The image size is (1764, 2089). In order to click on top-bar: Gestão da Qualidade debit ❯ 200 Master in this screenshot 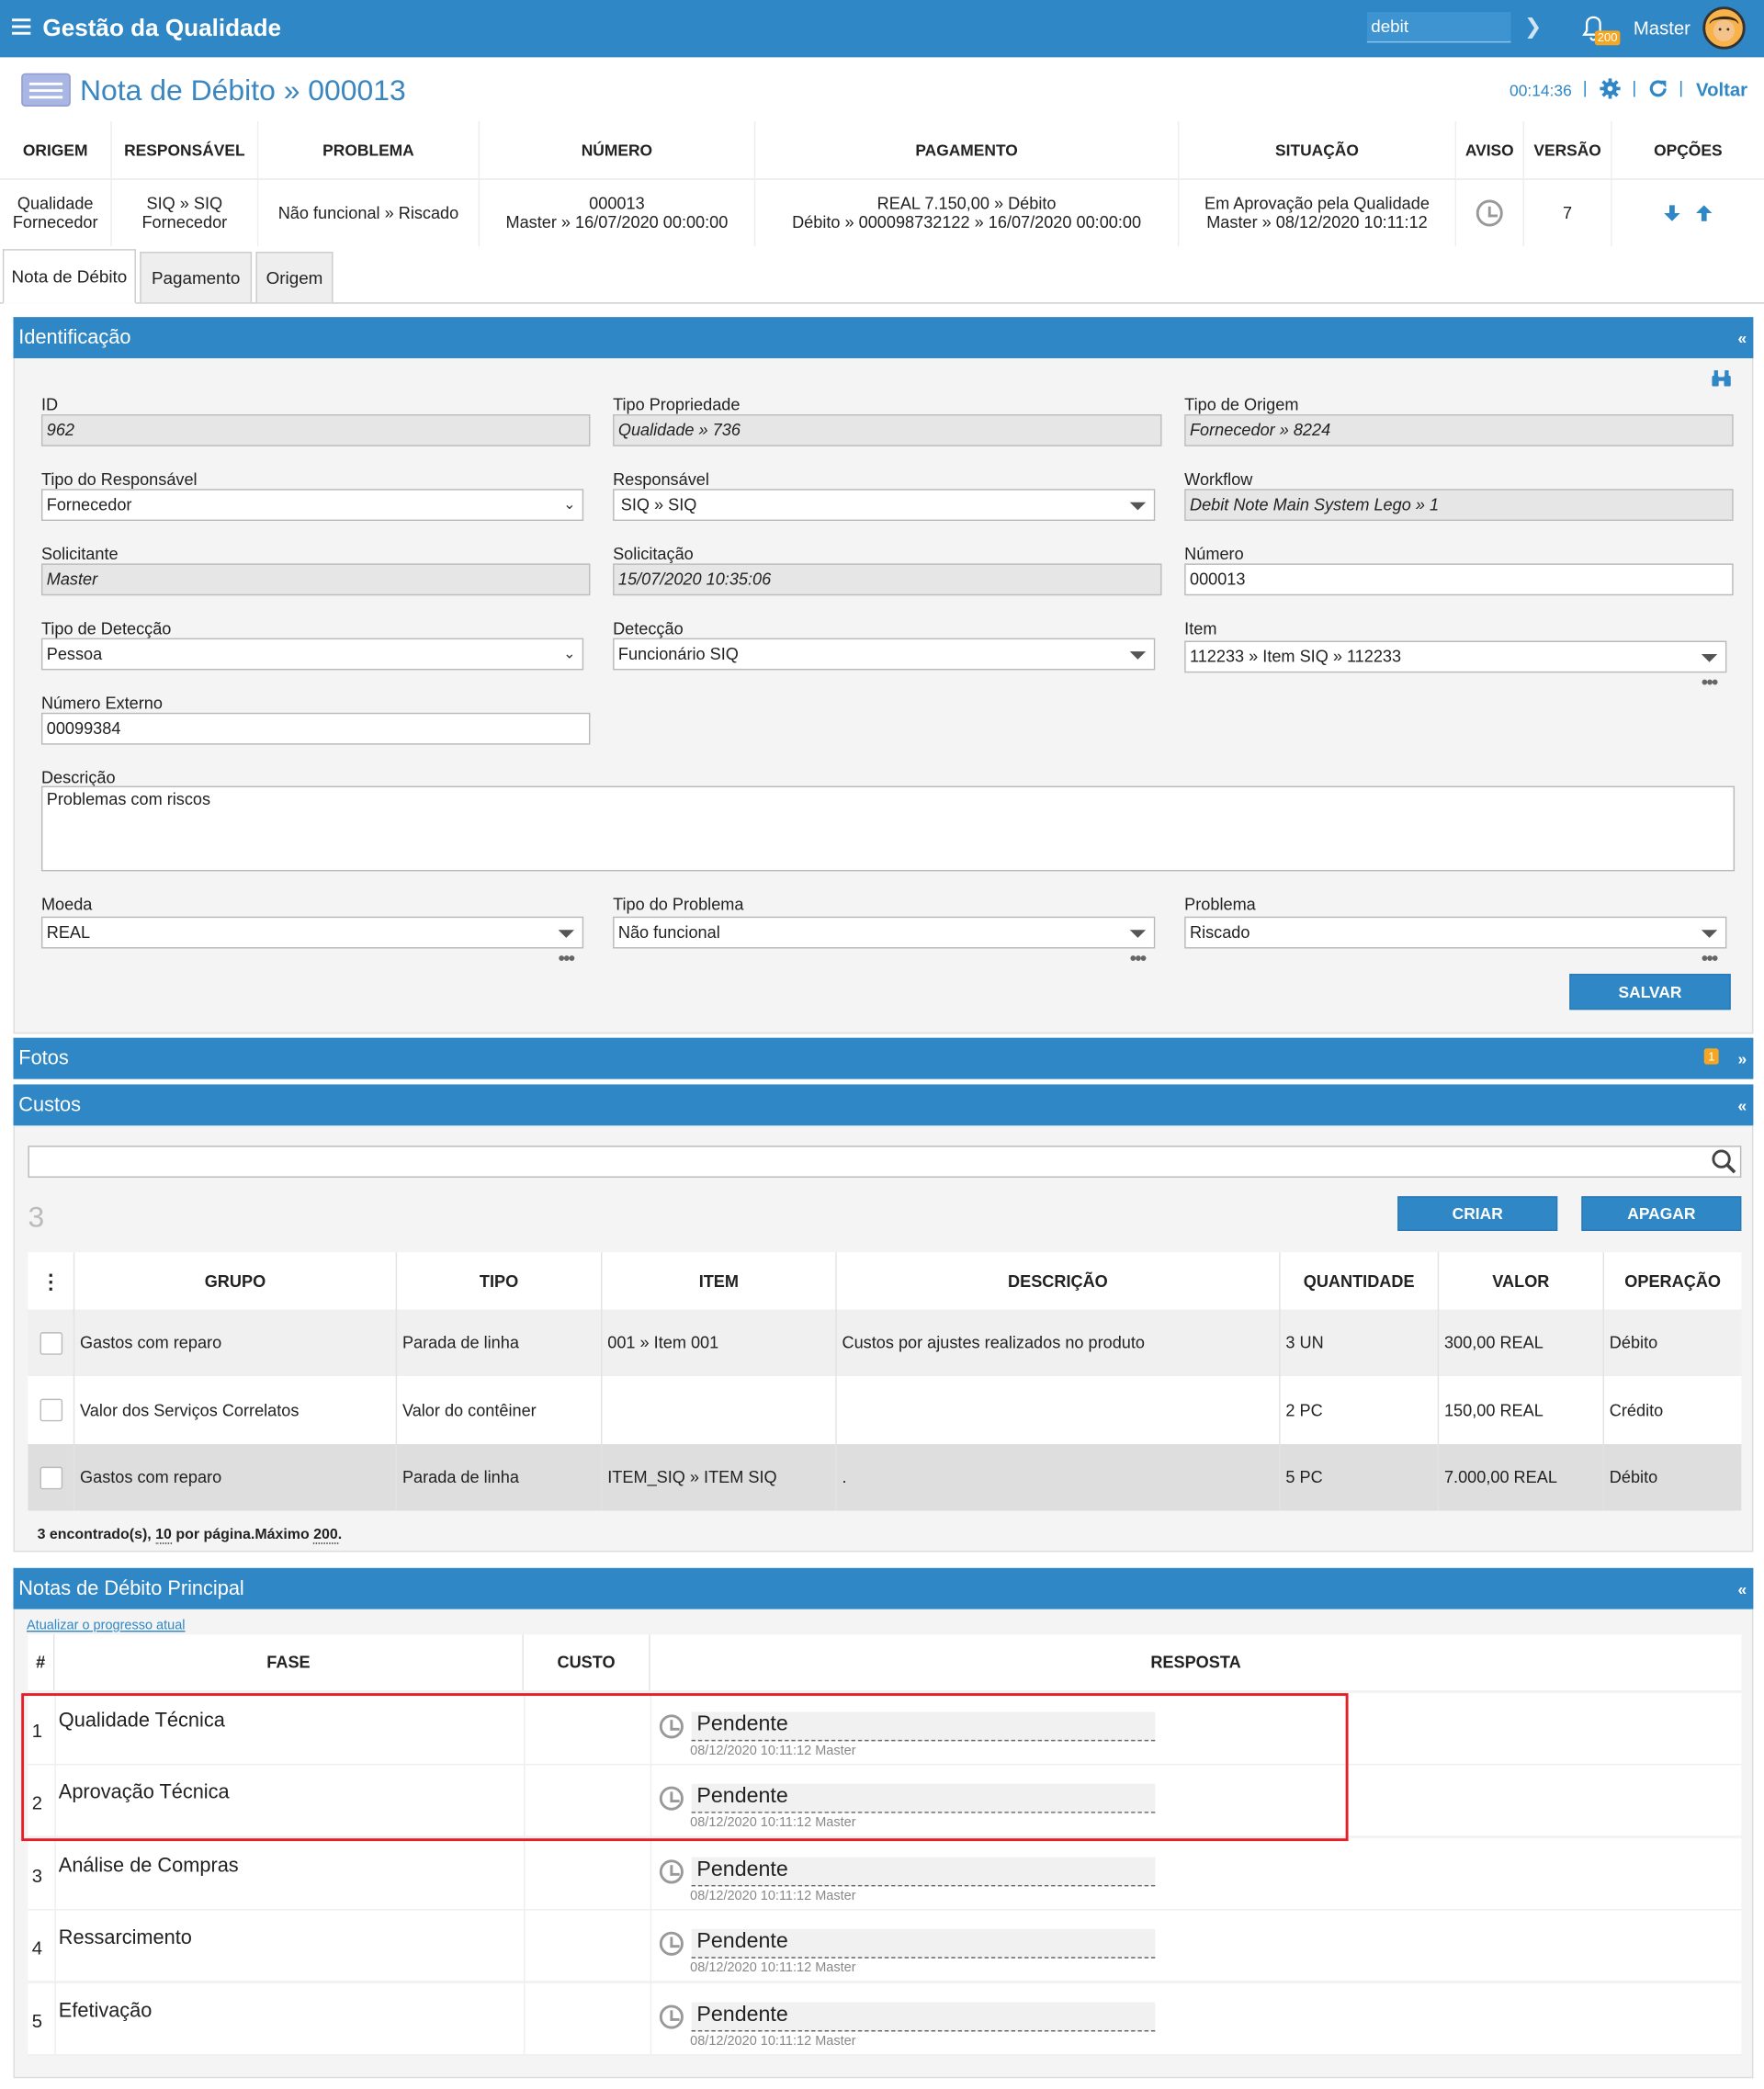, I will do `click(882, 29)`.